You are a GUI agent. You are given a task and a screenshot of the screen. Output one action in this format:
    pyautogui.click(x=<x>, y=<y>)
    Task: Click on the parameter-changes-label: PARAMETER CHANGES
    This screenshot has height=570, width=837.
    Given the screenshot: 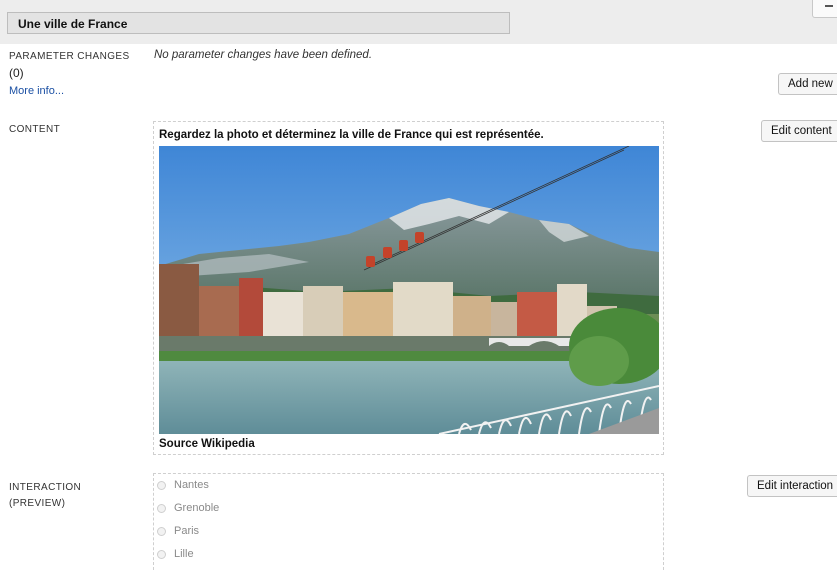 What is the action you would take?
    pyautogui.click(x=69, y=56)
    